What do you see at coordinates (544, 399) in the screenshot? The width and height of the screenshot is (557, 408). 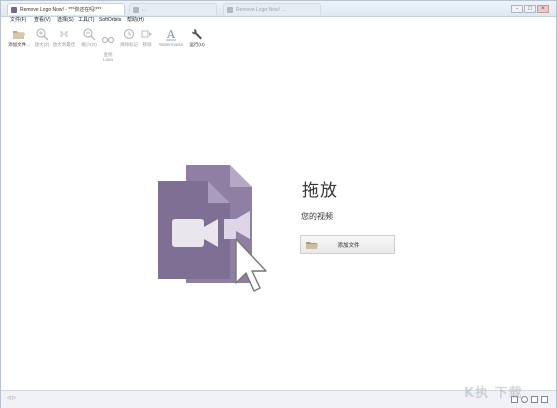 I see `settings-icon` at bounding box center [544, 399].